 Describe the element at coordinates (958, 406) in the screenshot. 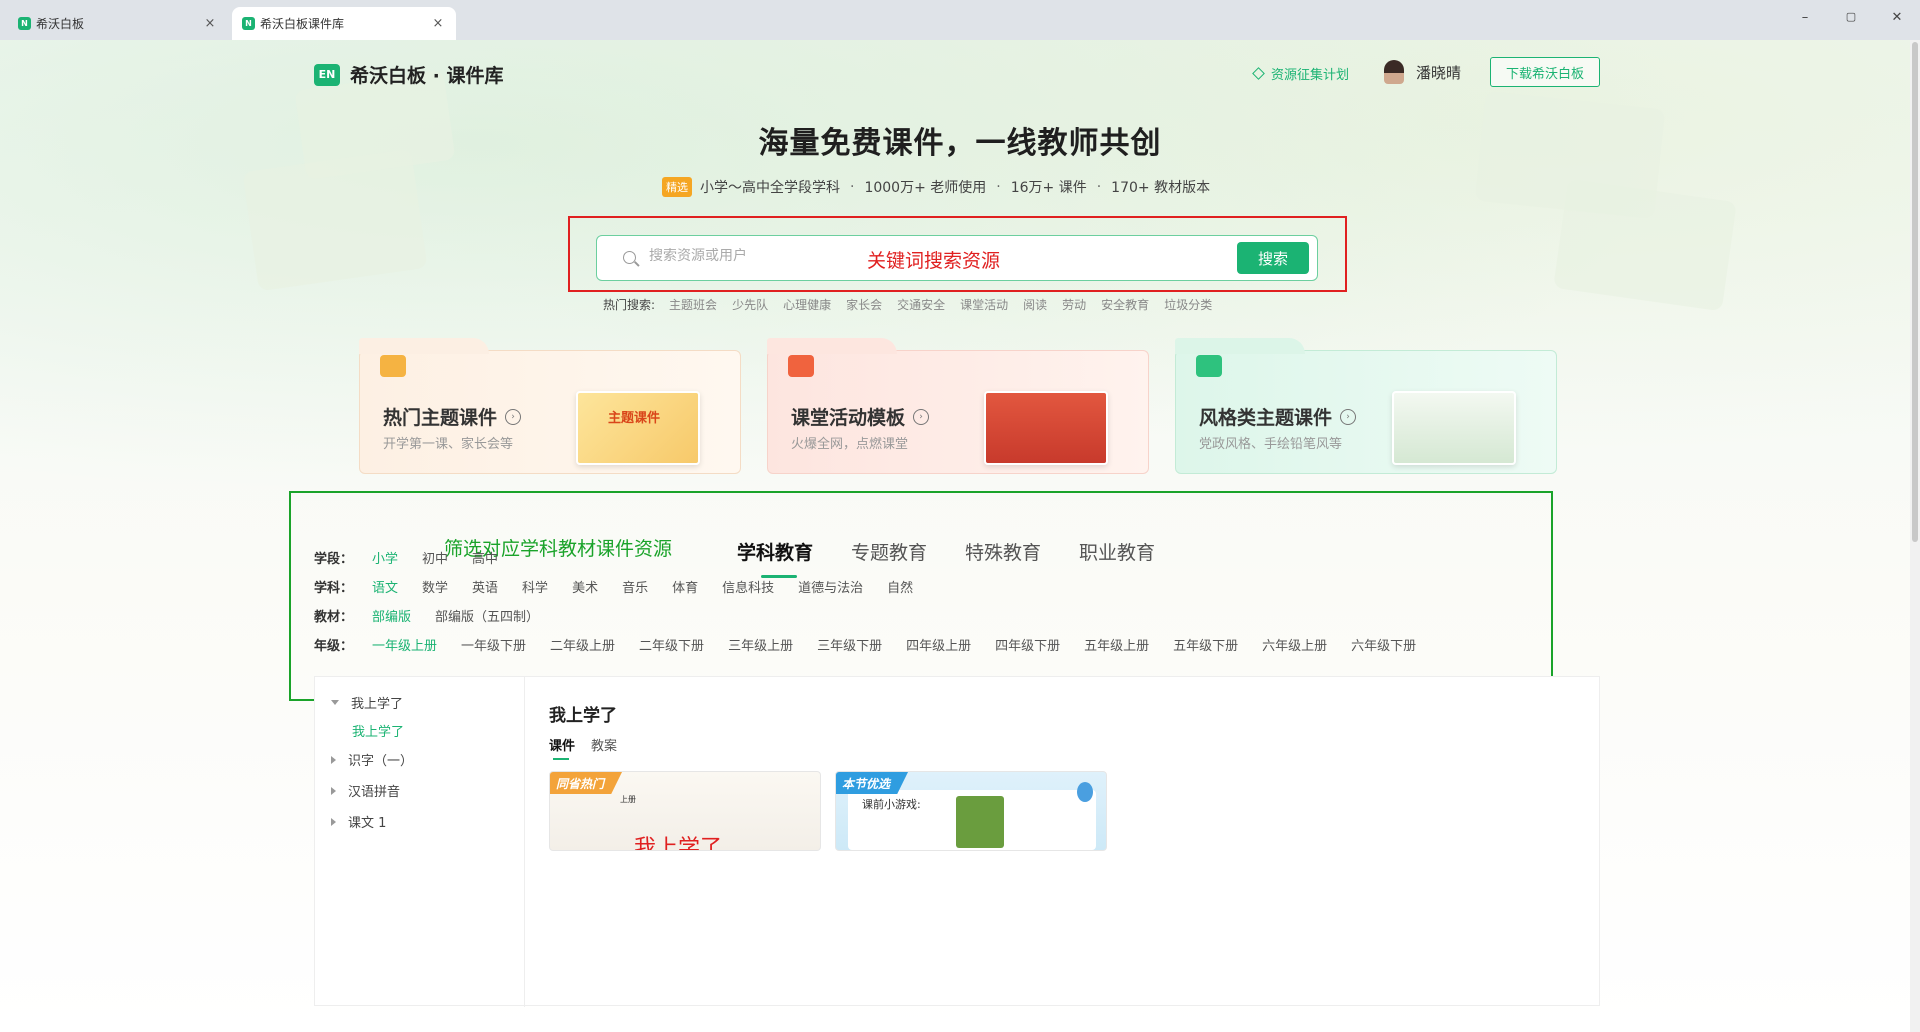

I see `category-card-activity-templates: 课堂活动模板 › 火爆全网，点燃课堂` at that location.